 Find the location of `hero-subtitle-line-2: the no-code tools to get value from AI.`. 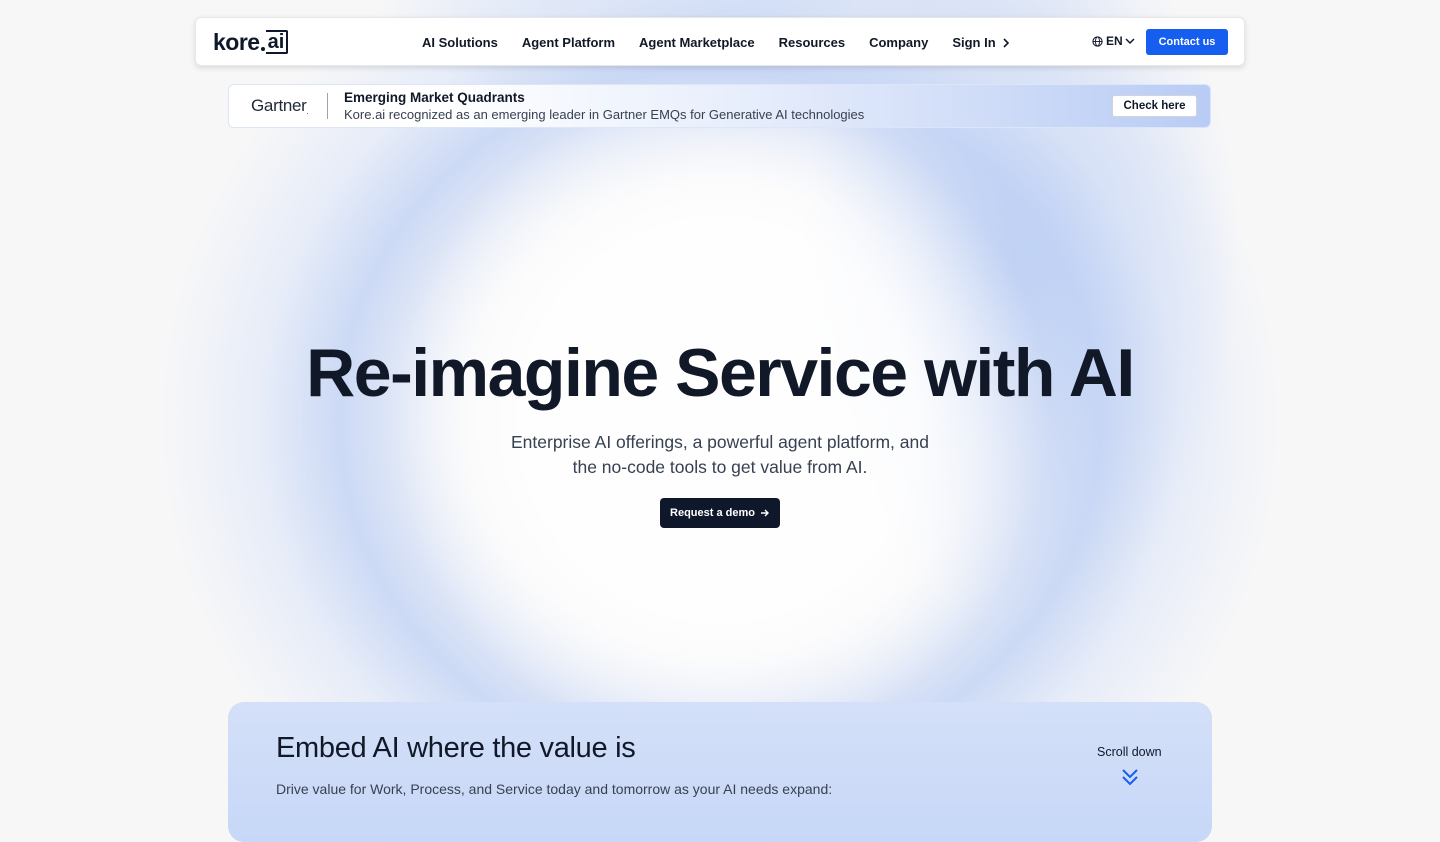

hero-subtitle-line-2: the no-code tools to get value from AI. is located at coordinates (720, 467).